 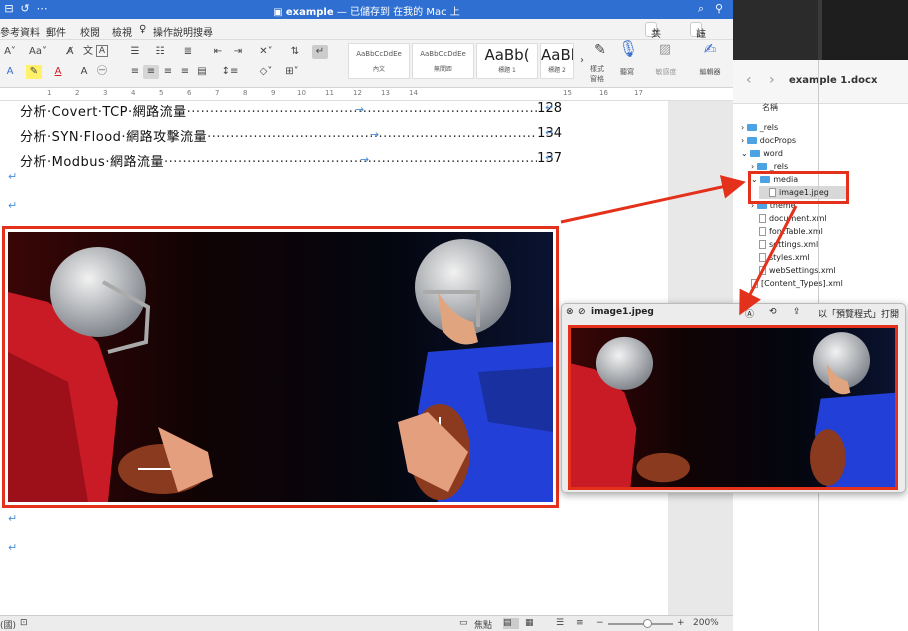 What do you see at coordinates (679, 245) in the screenshot?
I see `annotation-arrows` at bounding box center [679, 245].